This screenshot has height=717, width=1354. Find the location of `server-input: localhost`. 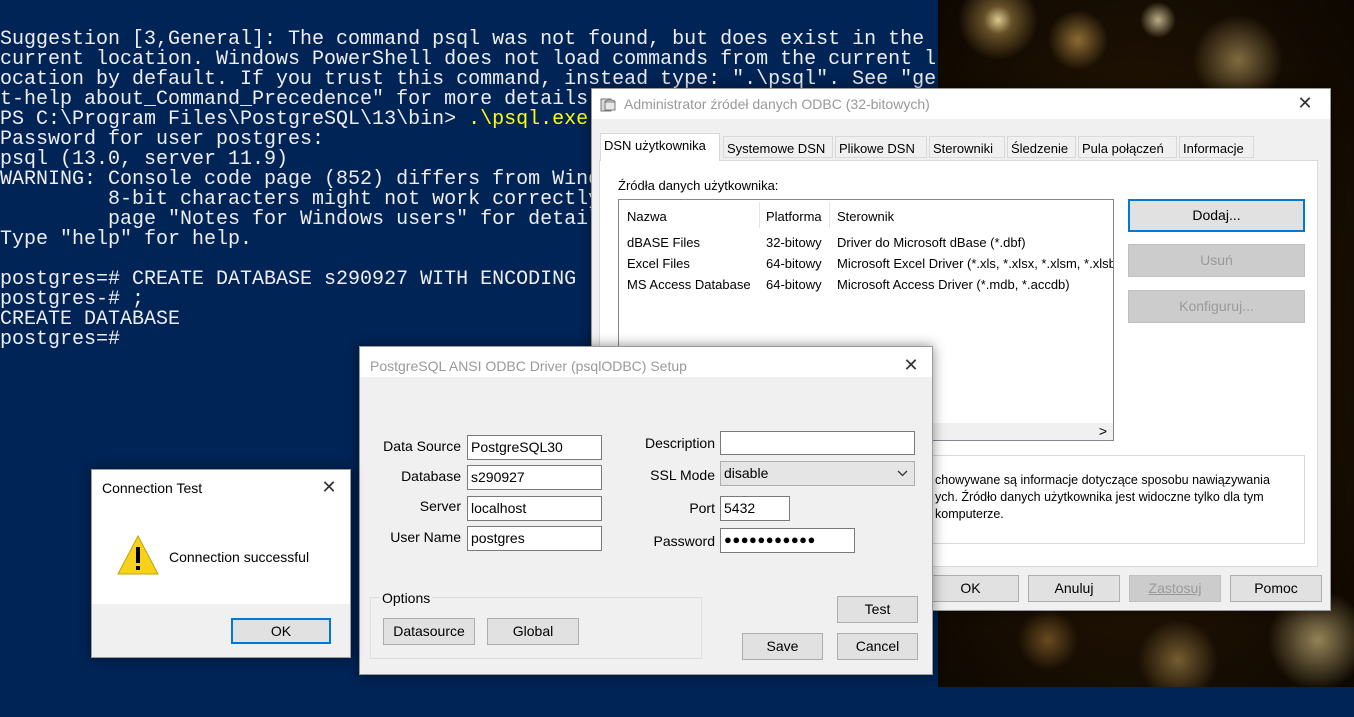

server-input: localhost is located at coordinates (534, 508).